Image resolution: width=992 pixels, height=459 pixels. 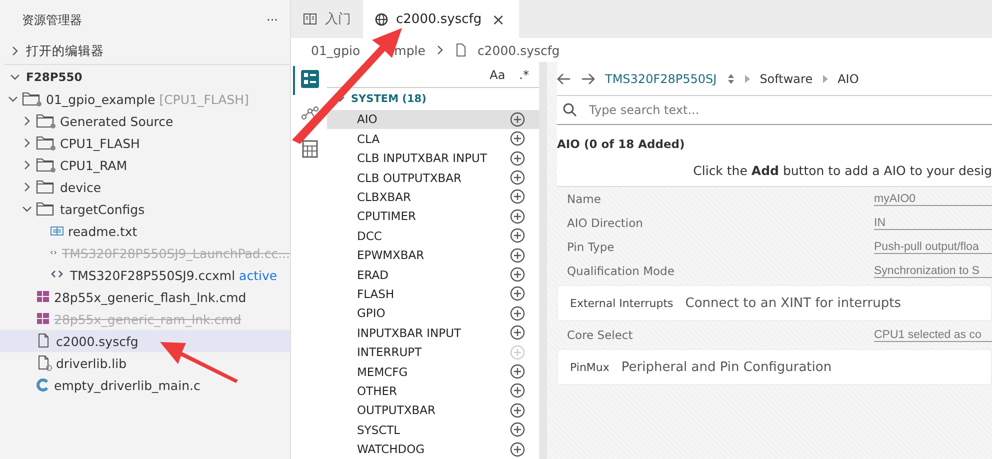 I want to click on editor-tab: c2000.syscfg ×, so click(x=441, y=19).